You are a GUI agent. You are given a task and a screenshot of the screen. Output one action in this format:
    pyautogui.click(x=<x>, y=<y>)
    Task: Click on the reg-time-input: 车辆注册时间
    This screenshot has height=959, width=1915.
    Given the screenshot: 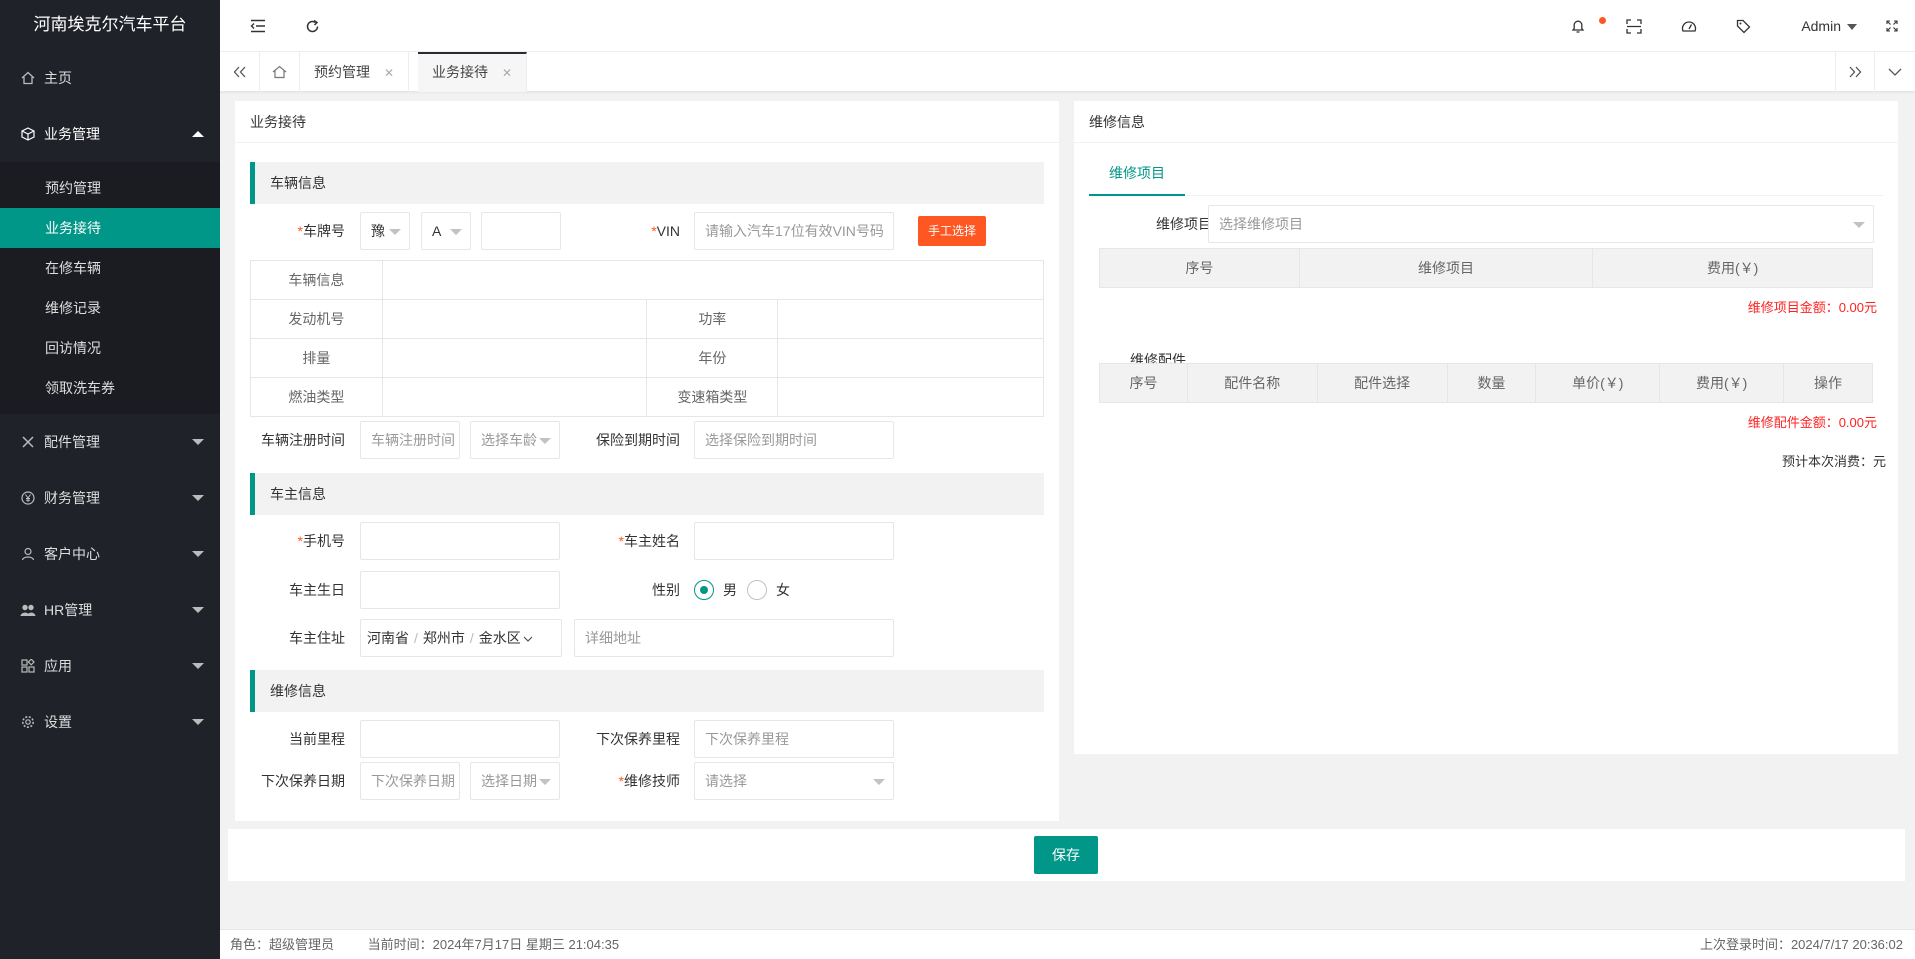 What is the action you would take?
    pyautogui.click(x=410, y=440)
    